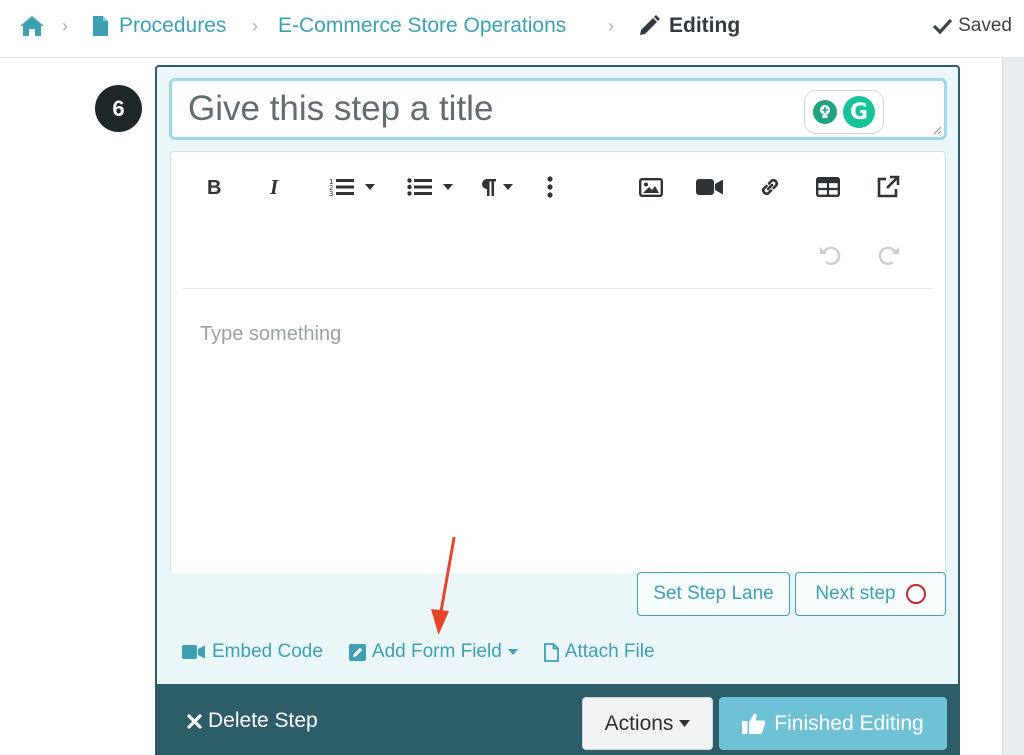 This screenshot has height=755, width=1024. I want to click on close-icon, so click(194, 721).